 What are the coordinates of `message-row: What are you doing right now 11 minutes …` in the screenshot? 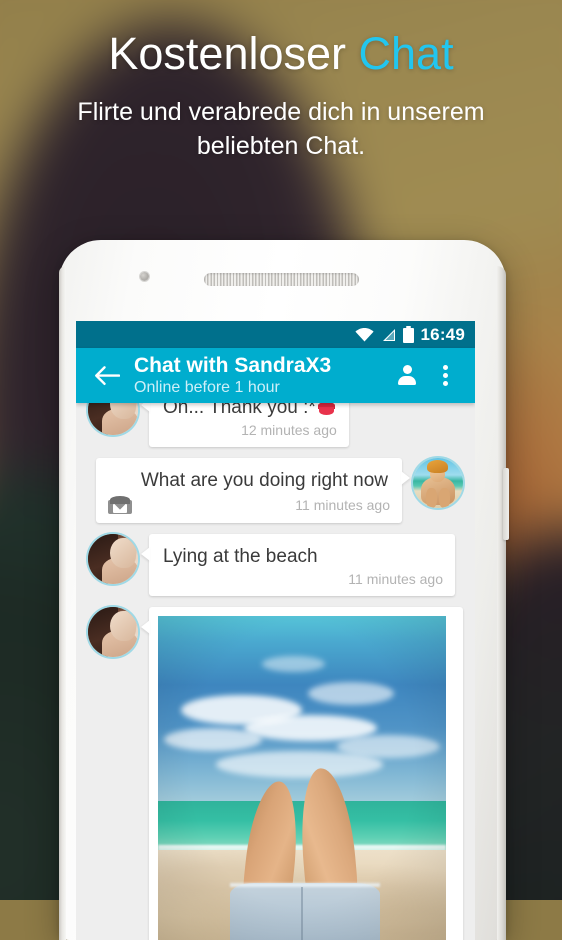 It's located at (275, 490).